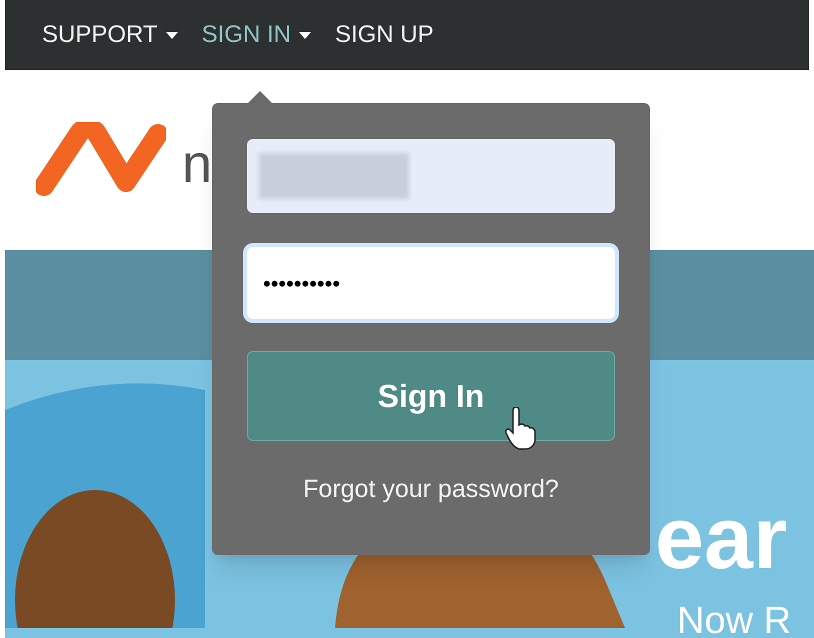  I want to click on nav-link: SUPPORT, so click(110, 35).